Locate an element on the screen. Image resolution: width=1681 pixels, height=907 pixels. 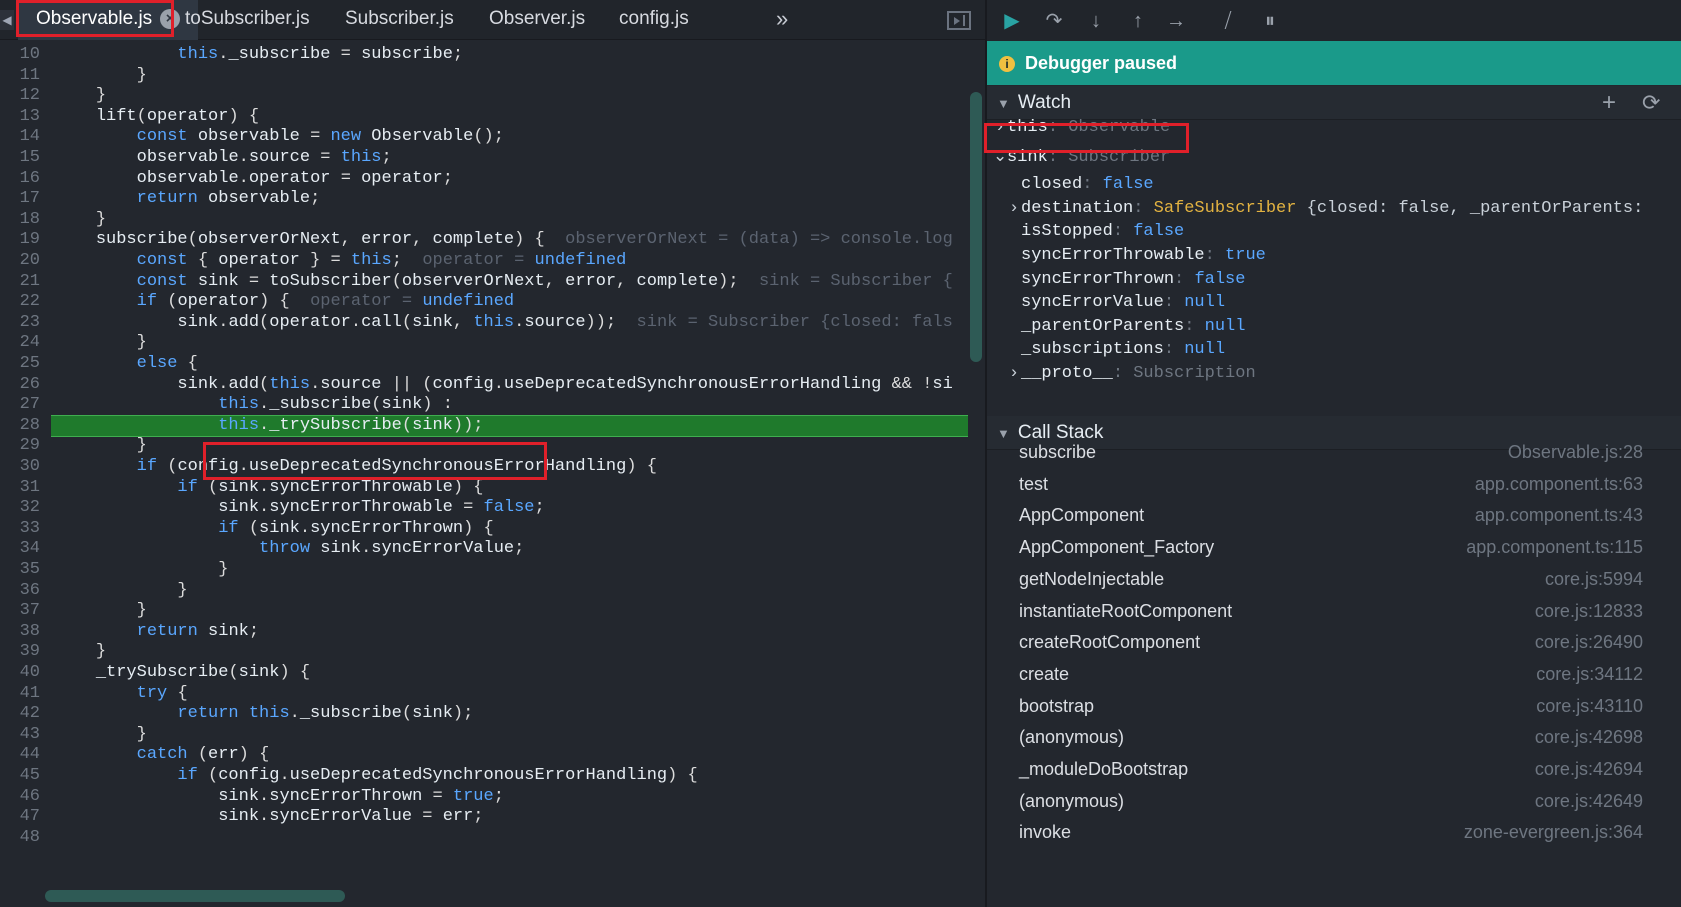
step-over-icon: ↷ is located at coordinates (1054, 21).